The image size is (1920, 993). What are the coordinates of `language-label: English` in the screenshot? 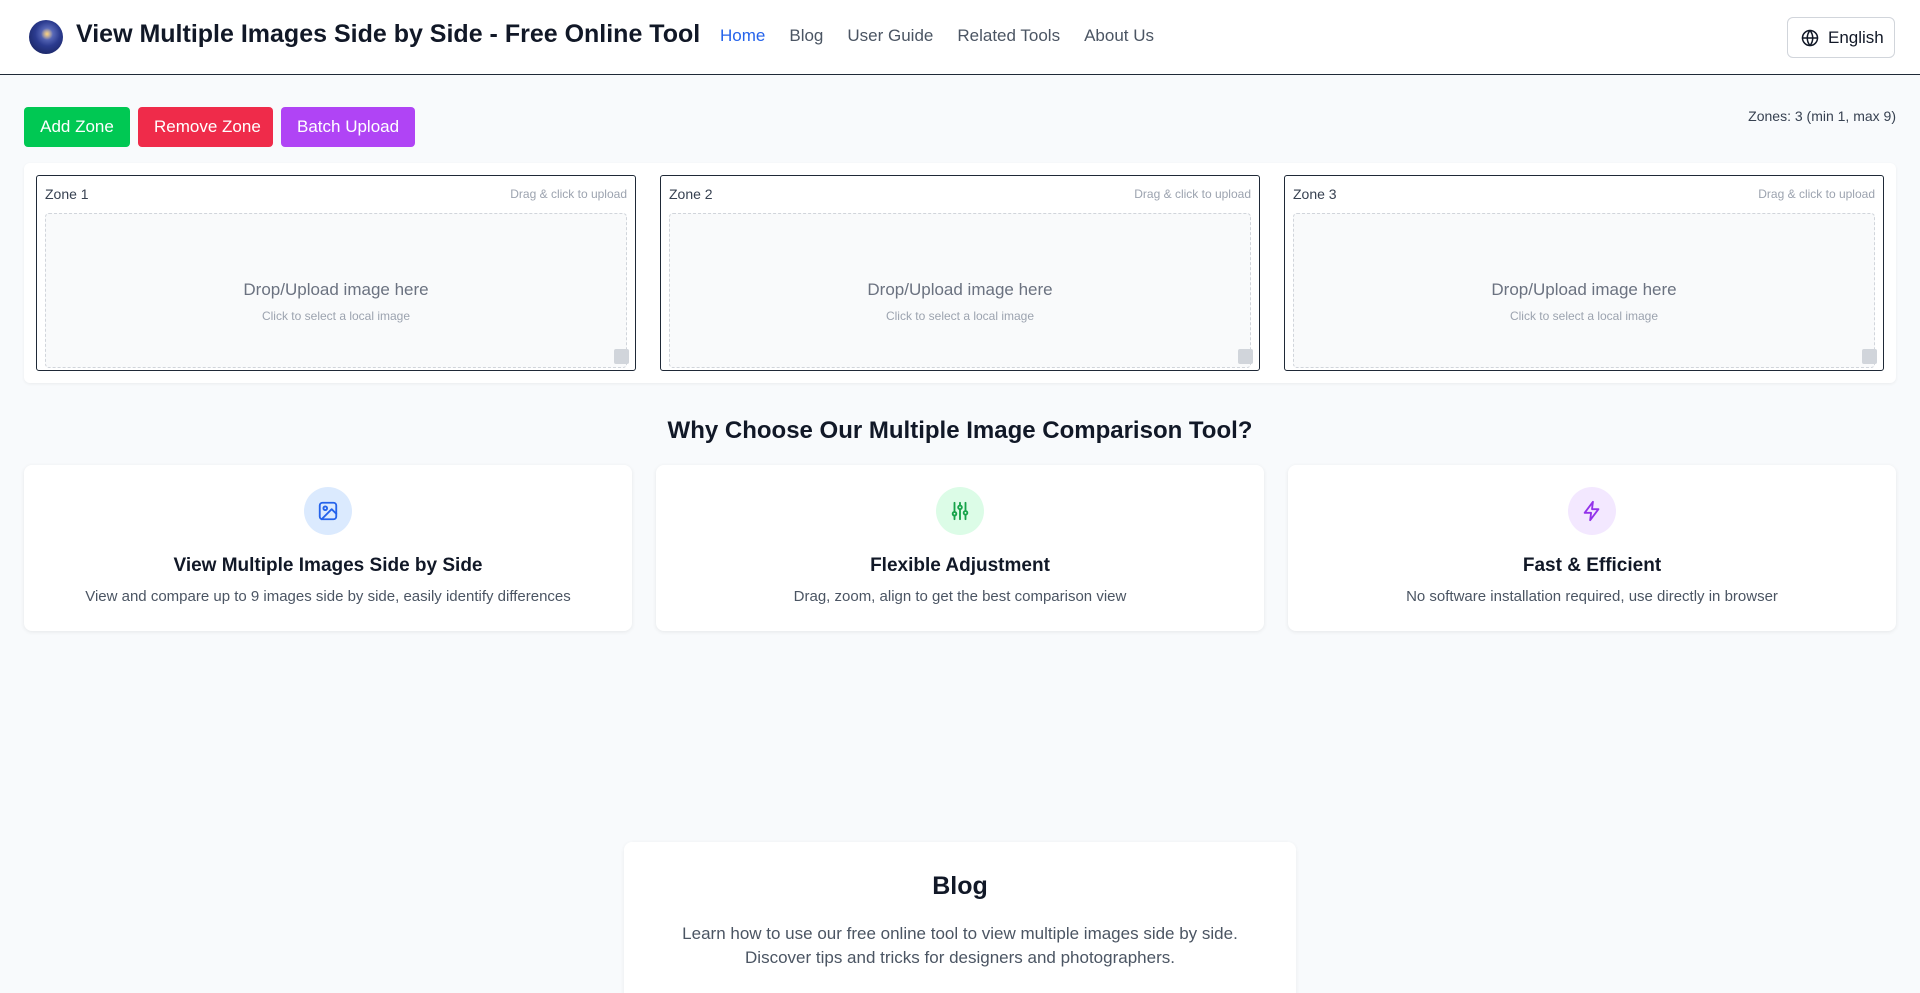 It's located at (1856, 37).